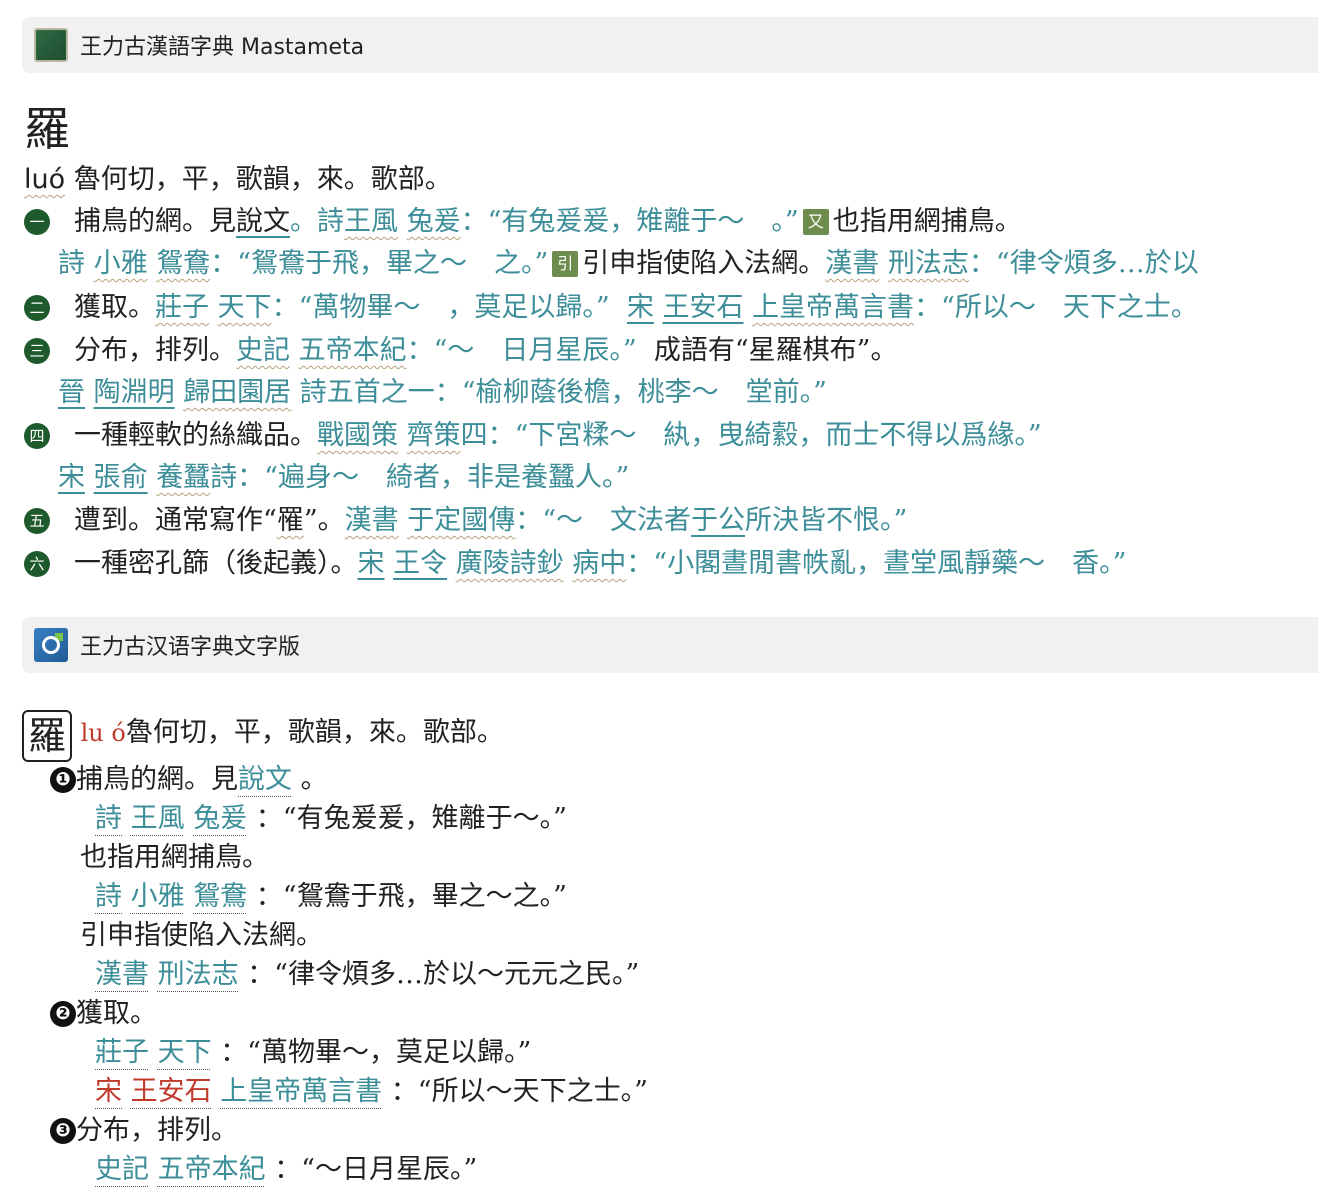 The height and width of the screenshot is (1195, 1318). Describe the element at coordinates (376, 1169) in the screenshot. I see `quotation: ：“～日月星辰。”` at that location.